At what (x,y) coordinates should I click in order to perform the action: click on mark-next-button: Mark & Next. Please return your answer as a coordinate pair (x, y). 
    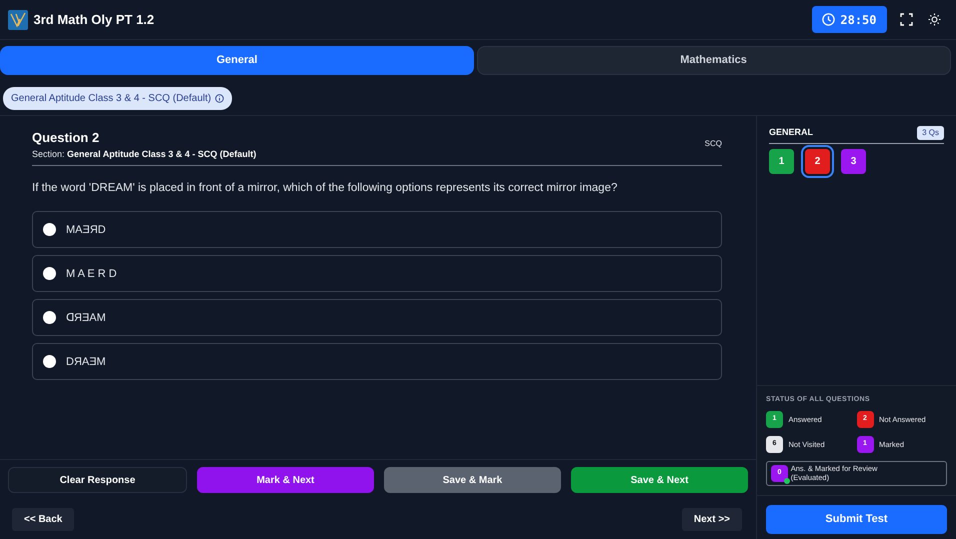
    Looking at the image, I should click on (285, 480).